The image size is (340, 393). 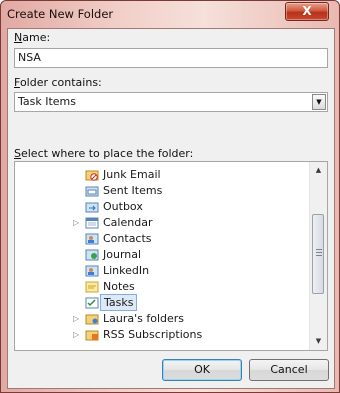 I want to click on folder-tree-item: Notes, so click(x=163, y=287).